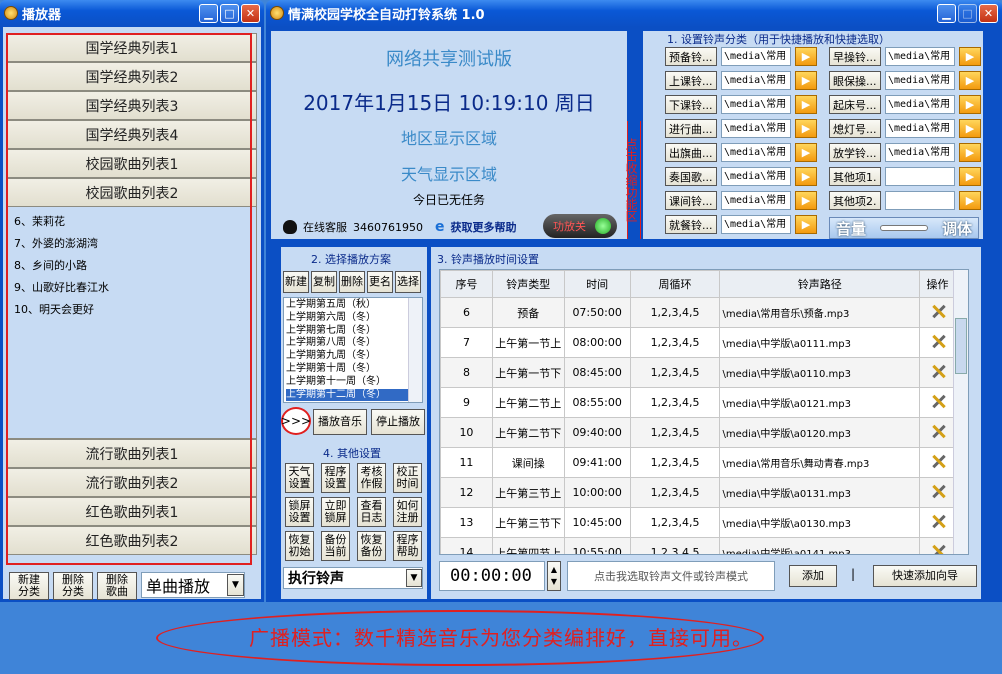 This screenshot has height=674, width=1002. Describe the element at coordinates (353, 343) in the screenshot. I see `plan-item: 上学期第八周（冬）` at that location.